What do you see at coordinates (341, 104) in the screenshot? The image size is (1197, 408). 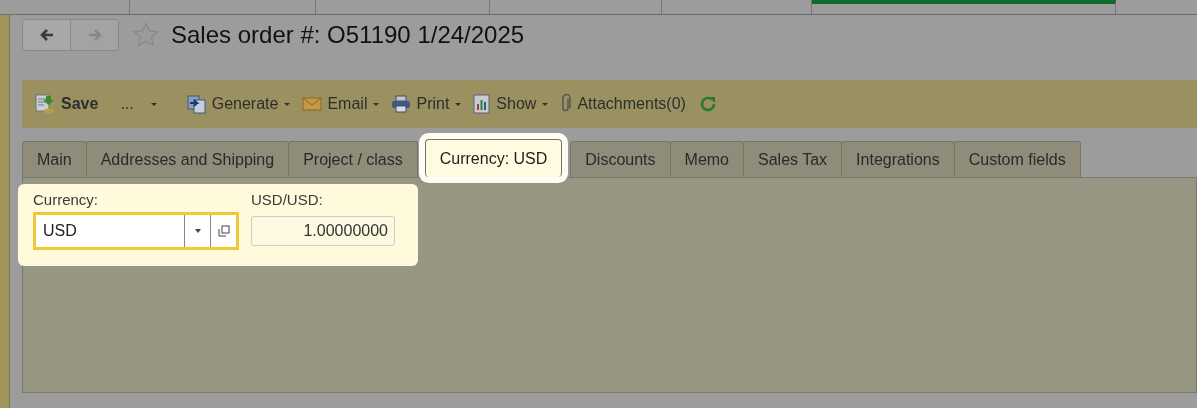 I see `menu-button: Email` at bounding box center [341, 104].